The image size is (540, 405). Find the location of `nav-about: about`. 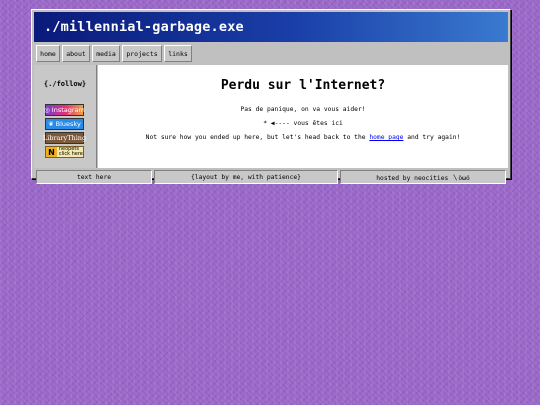

nav-about: about is located at coordinates (76, 53).